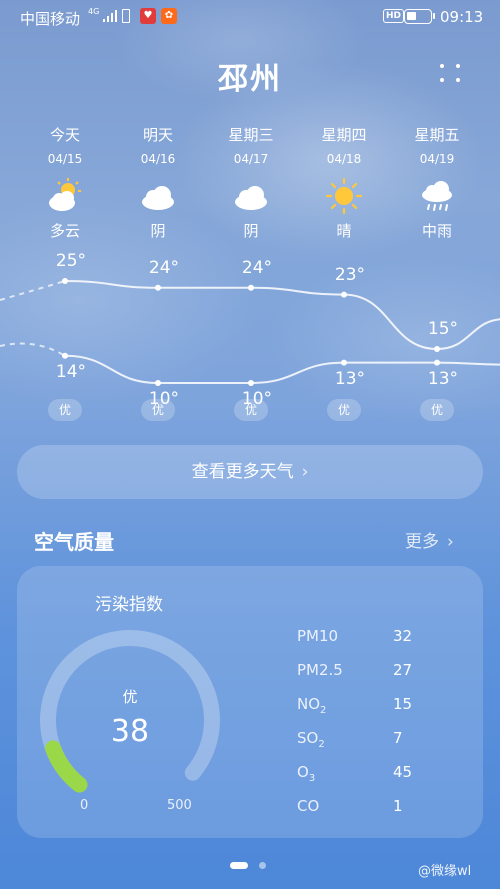 Image resolution: width=500 pixels, height=889 pixels. What do you see at coordinates (242, 472) in the screenshot?
I see `more-weather-label: 查看更多天气` at bounding box center [242, 472].